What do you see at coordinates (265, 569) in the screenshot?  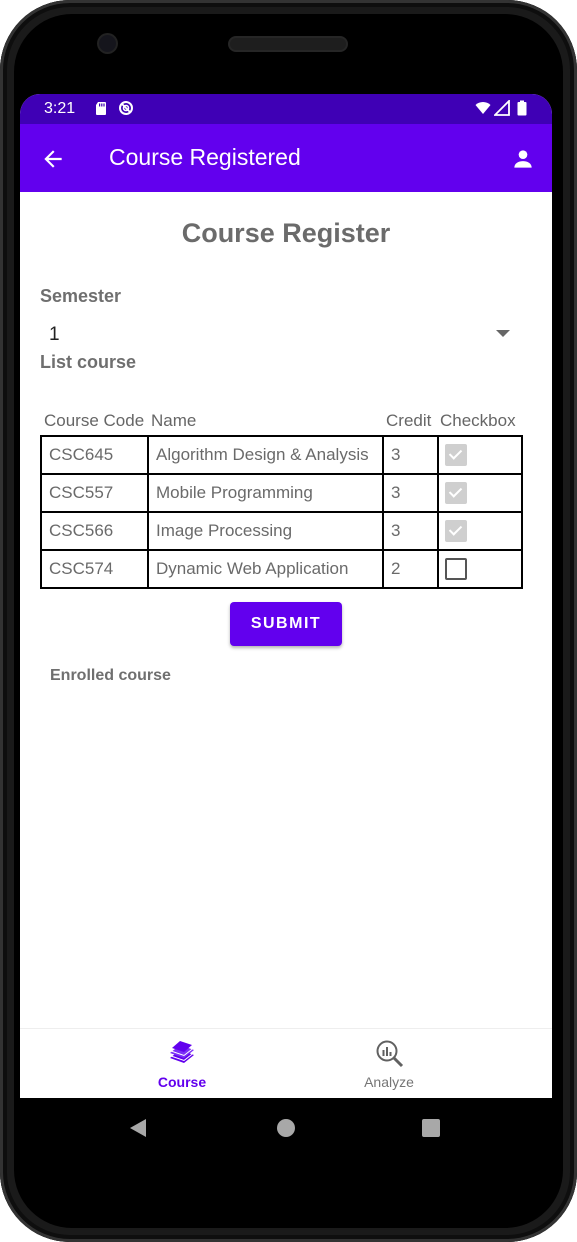 I see `course-name-cell: Dynamic Web Application` at bounding box center [265, 569].